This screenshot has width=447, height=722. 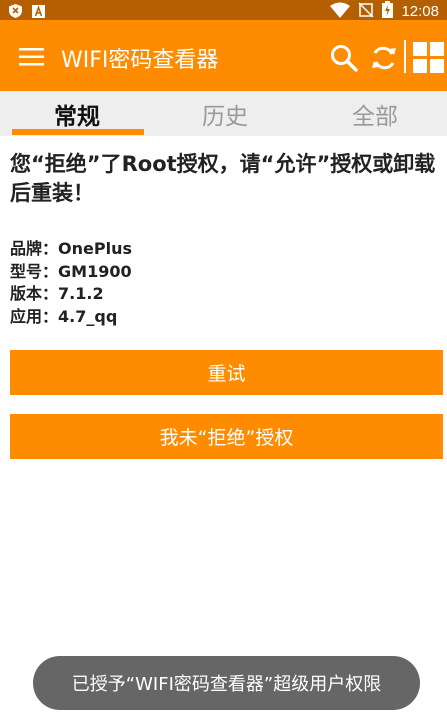 I want to click on info-row-brand: 品牌：OnePlus, so click(x=71, y=249).